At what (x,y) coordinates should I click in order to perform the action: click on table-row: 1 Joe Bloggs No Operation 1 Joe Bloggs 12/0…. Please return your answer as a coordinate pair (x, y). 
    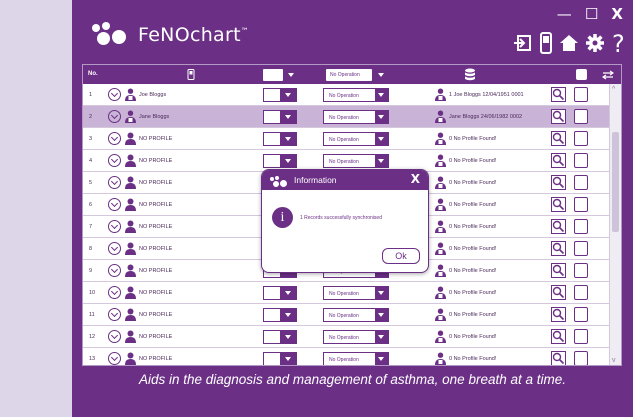
    Looking at the image, I should click on (346, 95).